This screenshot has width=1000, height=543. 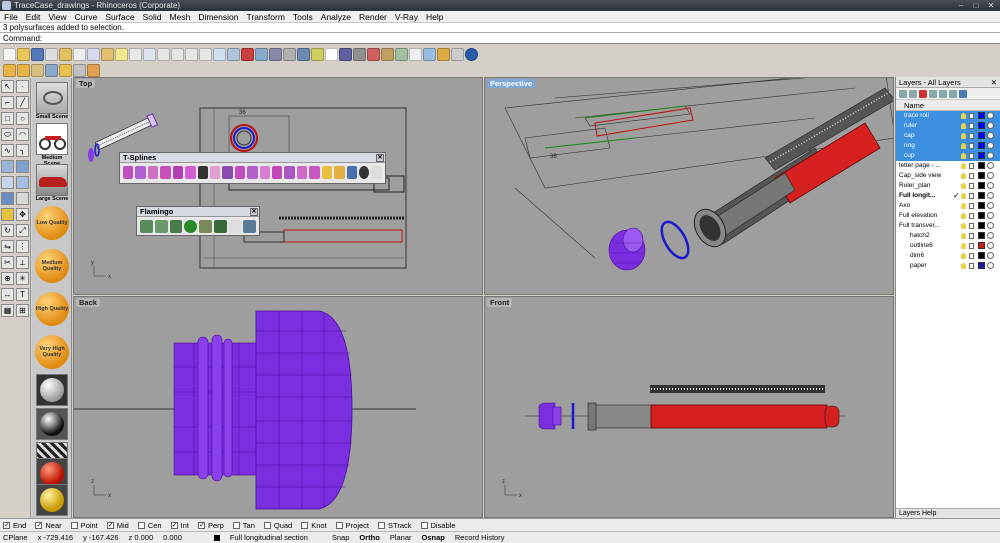 What do you see at coordinates (176, 226) in the screenshot?
I see `flamingo-environment-icon` at bounding box center [176, 226].